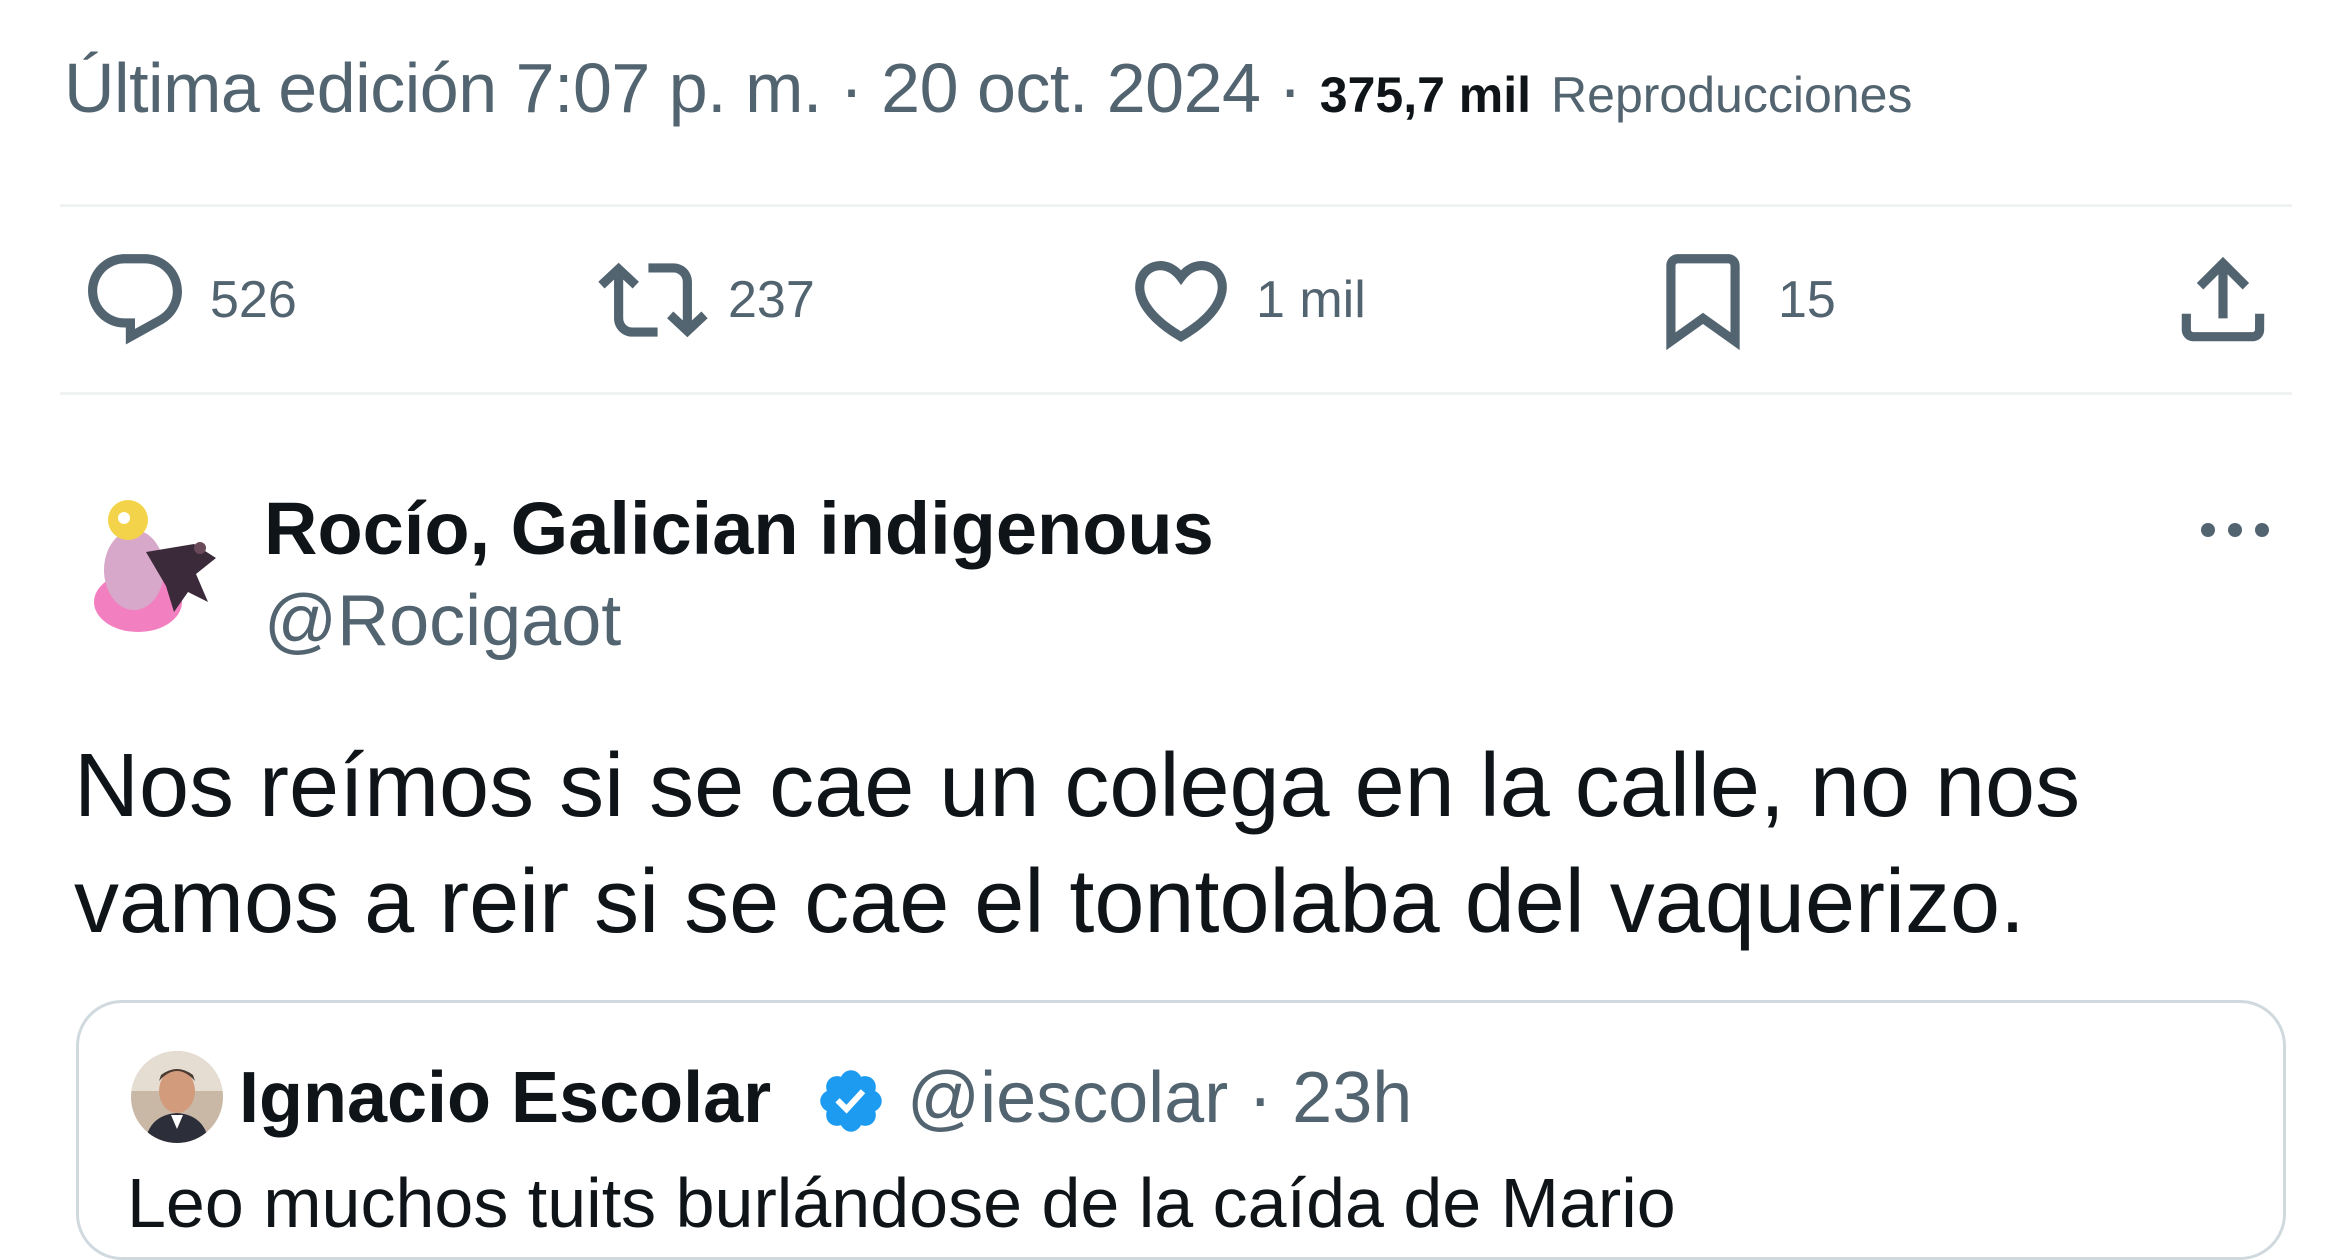  I want to click on retweet-button: 237, so click(706, 300).